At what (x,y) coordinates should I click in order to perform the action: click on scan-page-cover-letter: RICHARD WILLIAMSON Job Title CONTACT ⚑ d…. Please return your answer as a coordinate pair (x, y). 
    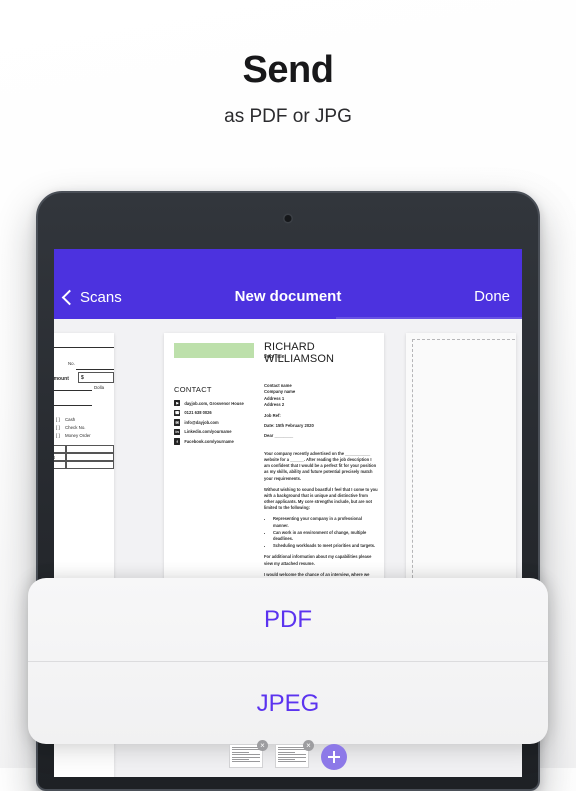
    Looking at the image, I should click on (274, 461).